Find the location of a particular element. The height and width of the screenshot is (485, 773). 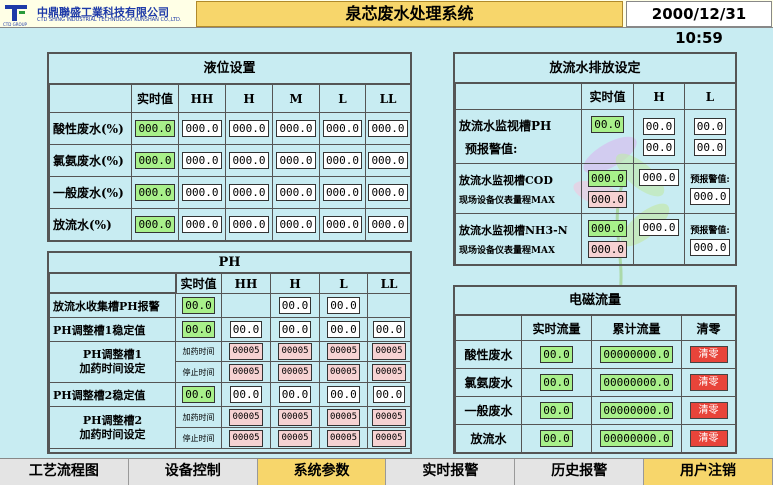

ph-tank2-h-input: 00.0 is located at coordinates (295, 394).